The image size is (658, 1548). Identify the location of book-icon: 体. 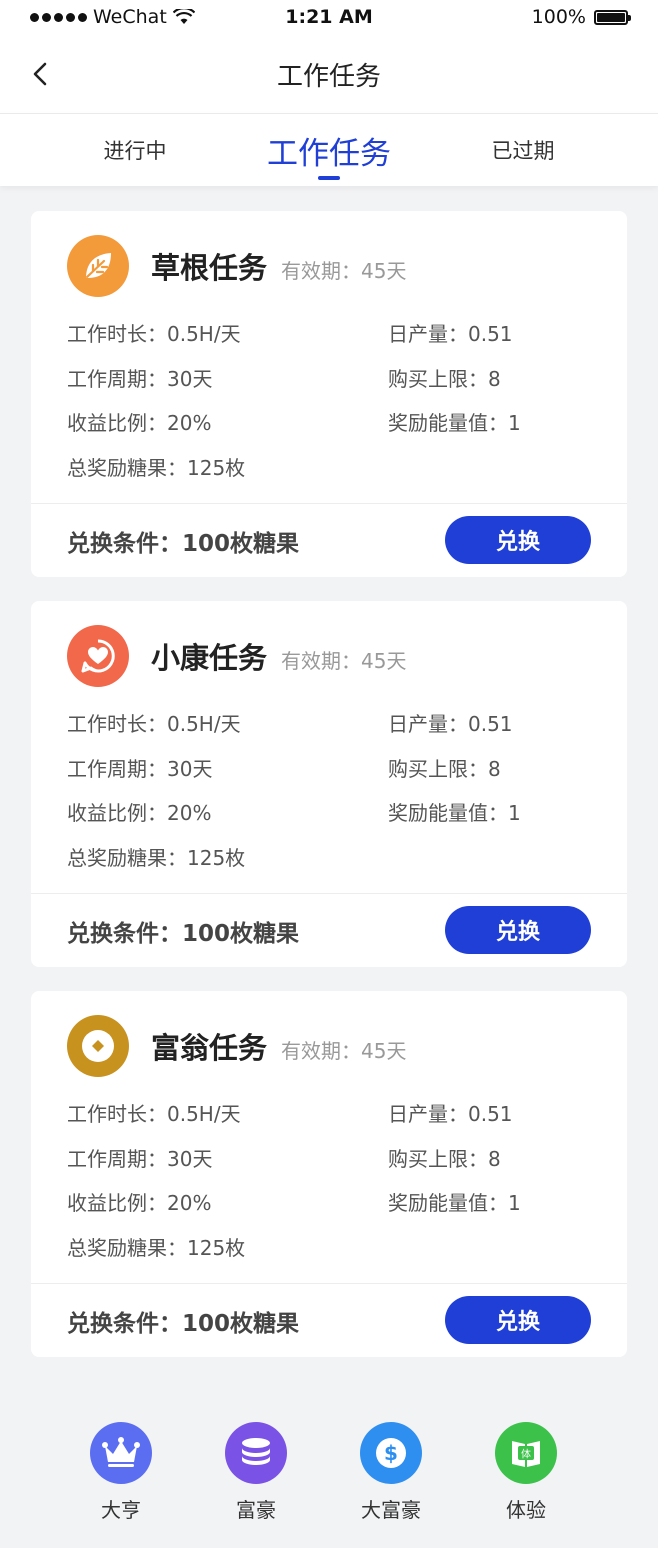
(526, 1453).